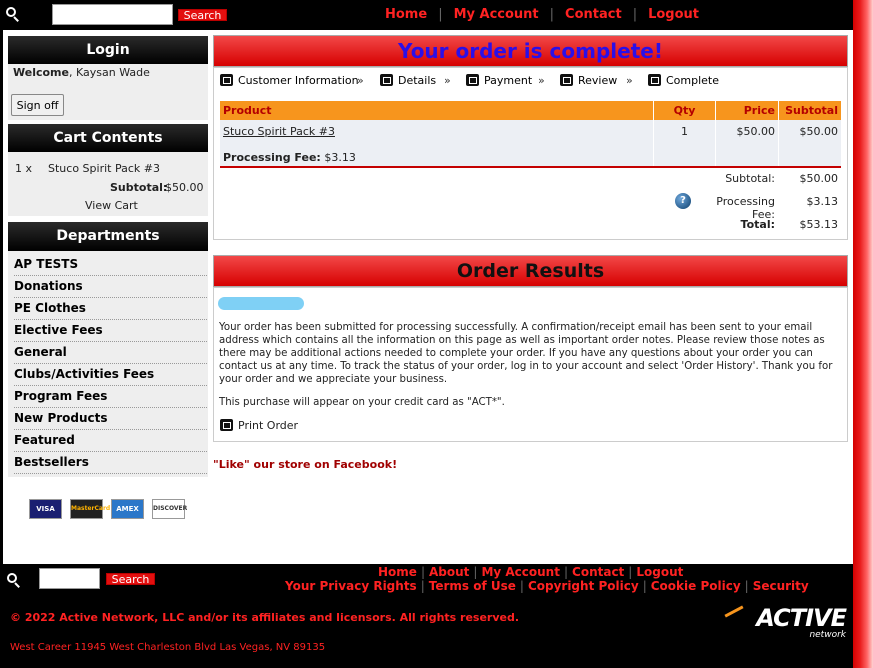  What do you see at coordinates (351, 586) in the screenshot?
I see `privacy-rights-link: Your Privacy Rights` at bounding box center [351, 586].